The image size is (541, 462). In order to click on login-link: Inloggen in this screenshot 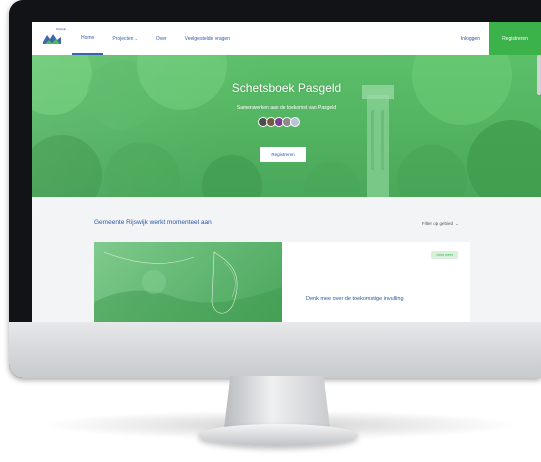, I will do `click(470, 38)`.